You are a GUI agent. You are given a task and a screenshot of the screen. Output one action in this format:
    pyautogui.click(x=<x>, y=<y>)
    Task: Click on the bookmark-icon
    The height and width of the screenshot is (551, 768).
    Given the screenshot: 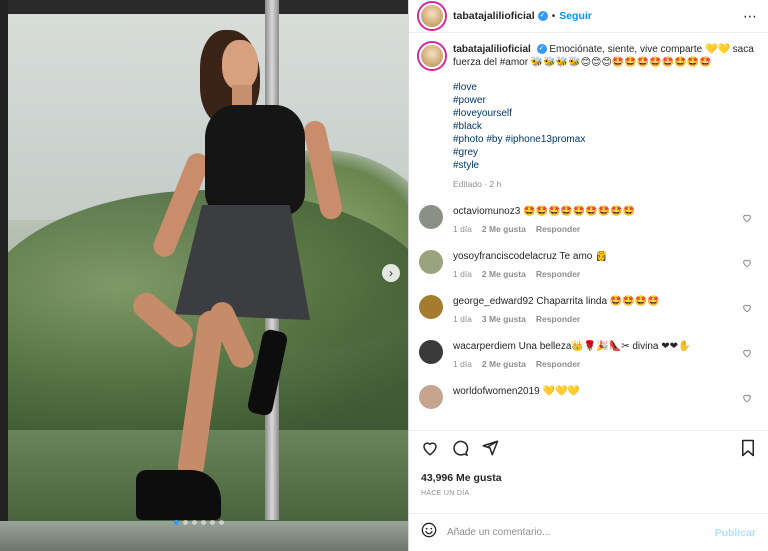 What is the action you would take?
    pyautogui.click(x=748, y=450)
    